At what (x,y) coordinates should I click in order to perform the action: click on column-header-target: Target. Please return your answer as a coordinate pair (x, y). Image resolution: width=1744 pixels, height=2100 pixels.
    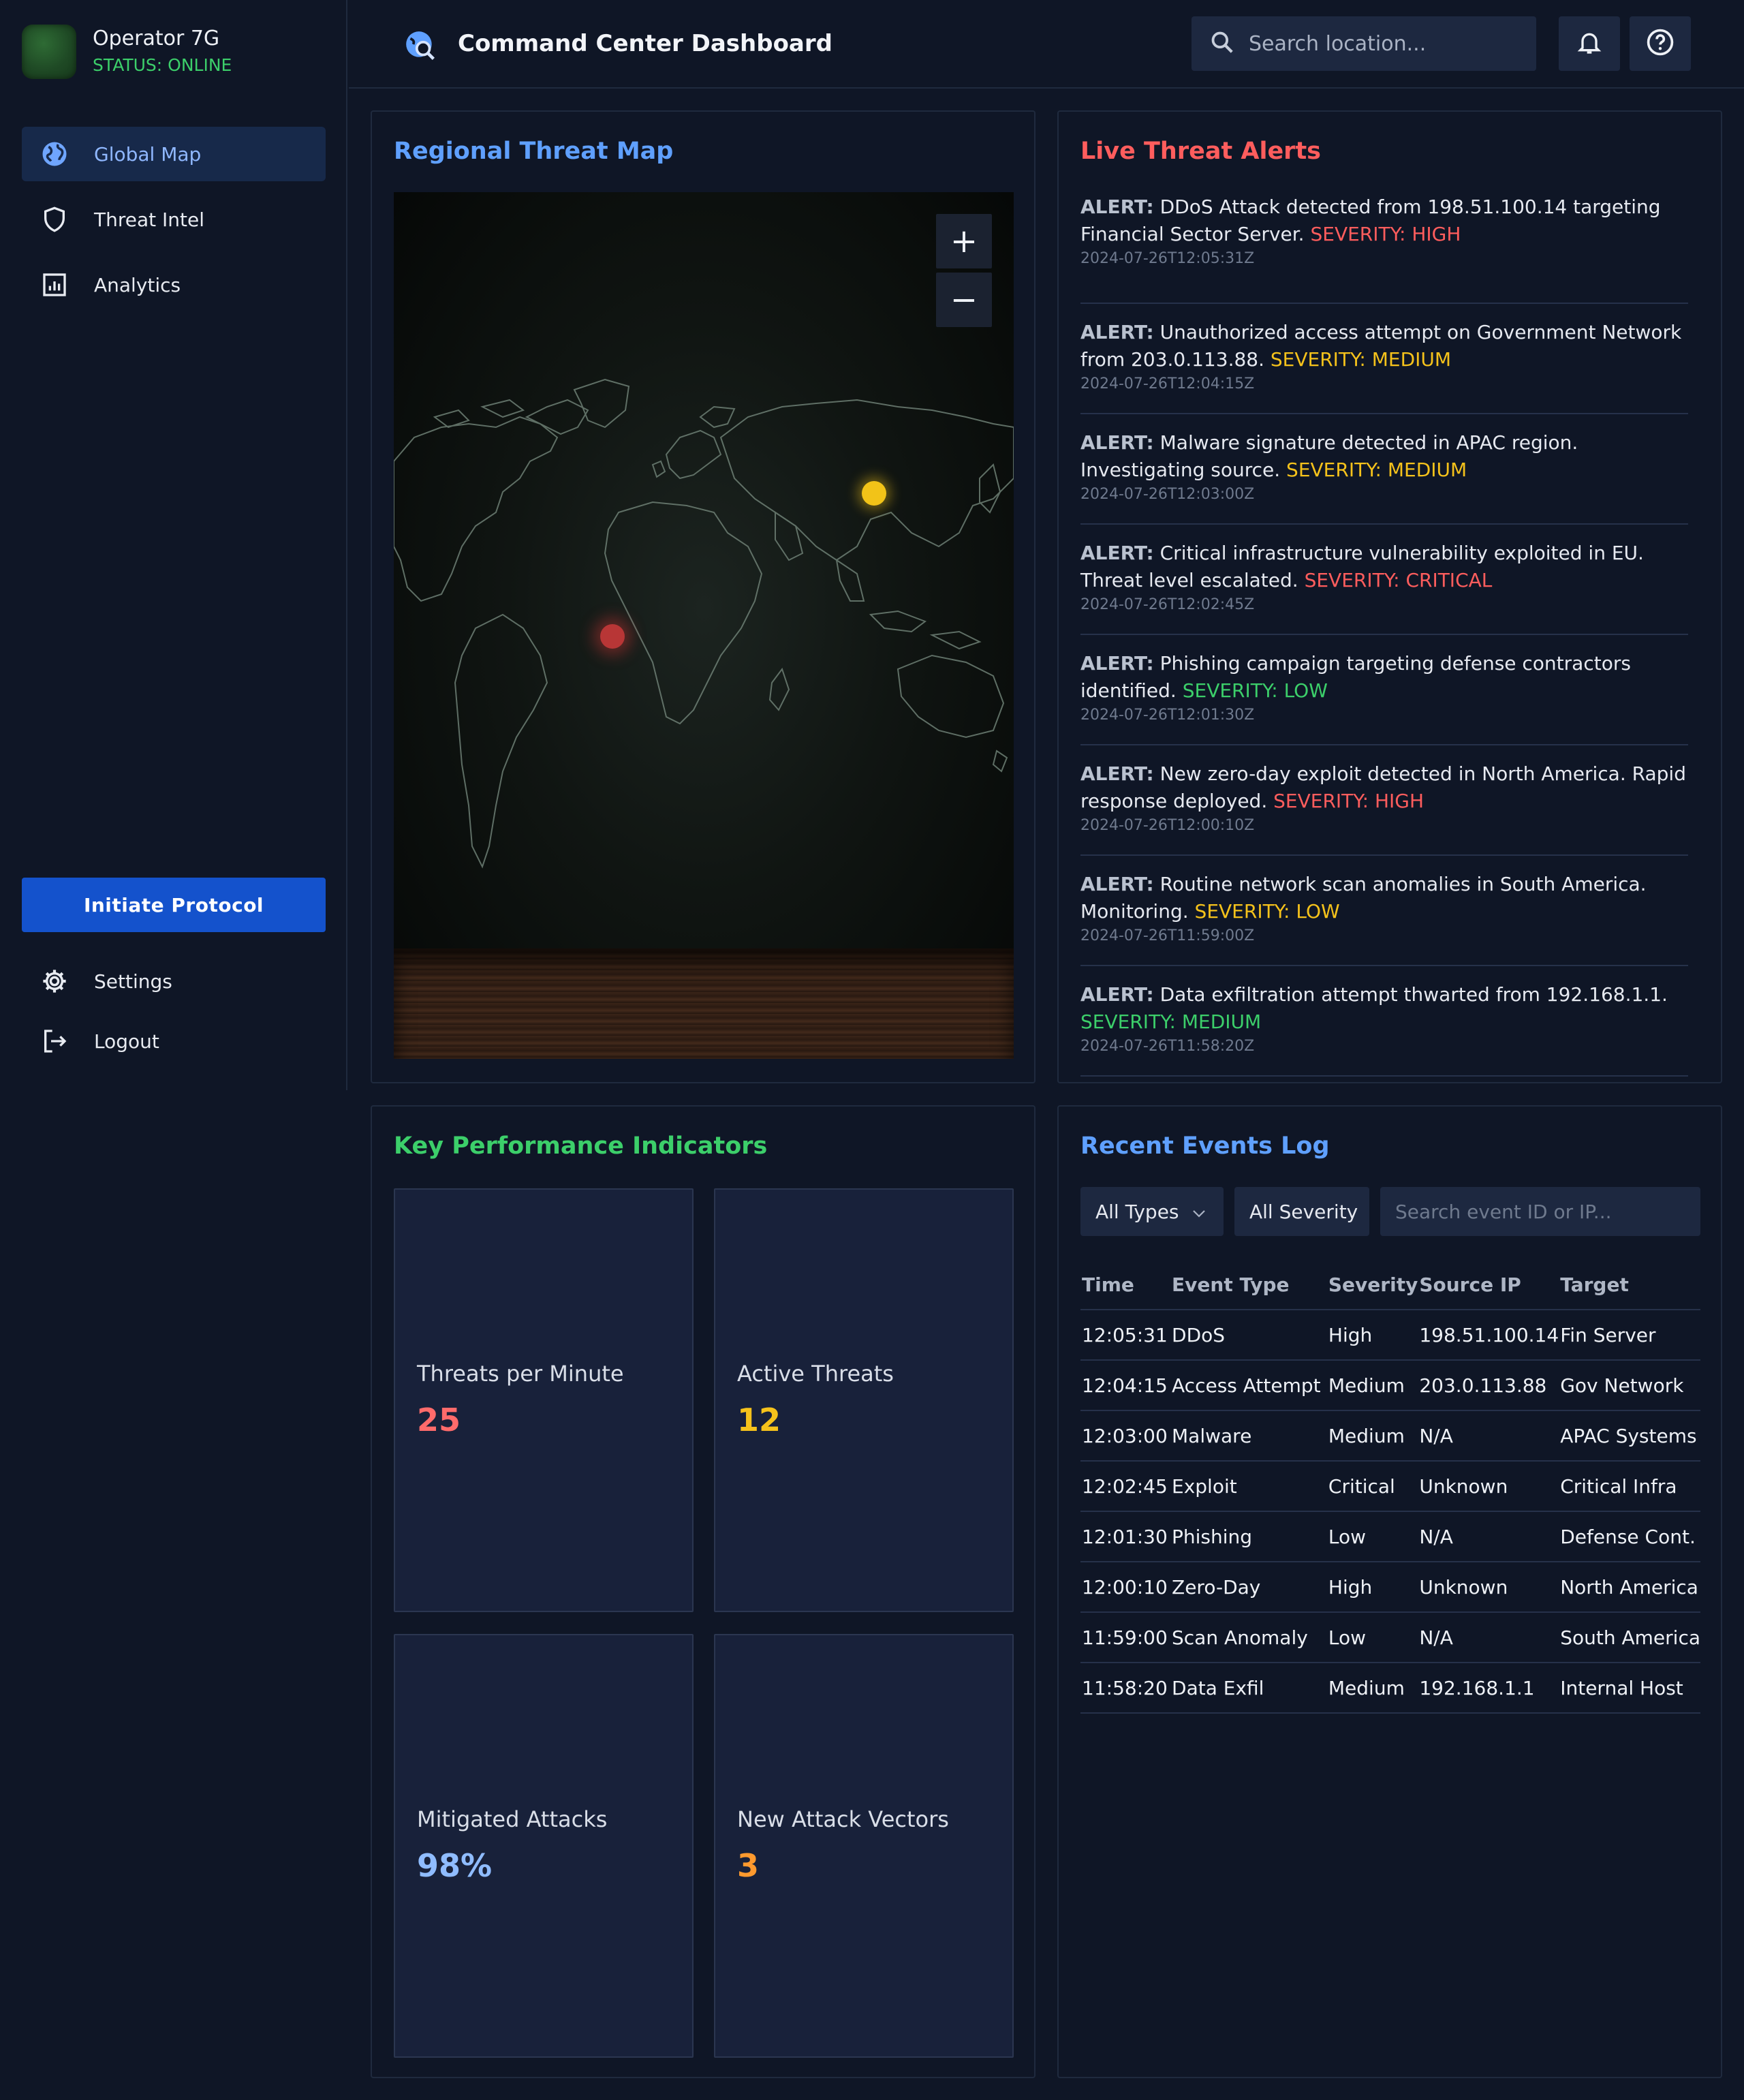
    Looking at the image, I should click on (1630, 1285).